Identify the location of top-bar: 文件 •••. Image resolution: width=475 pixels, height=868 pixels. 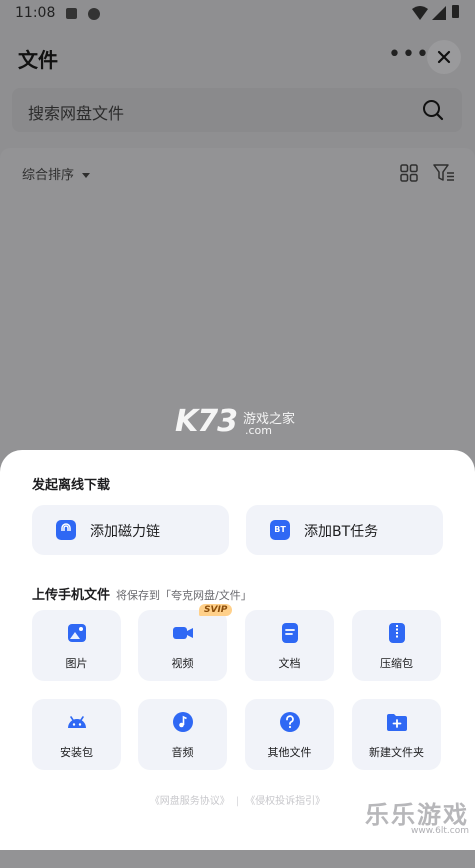
(237, 58).